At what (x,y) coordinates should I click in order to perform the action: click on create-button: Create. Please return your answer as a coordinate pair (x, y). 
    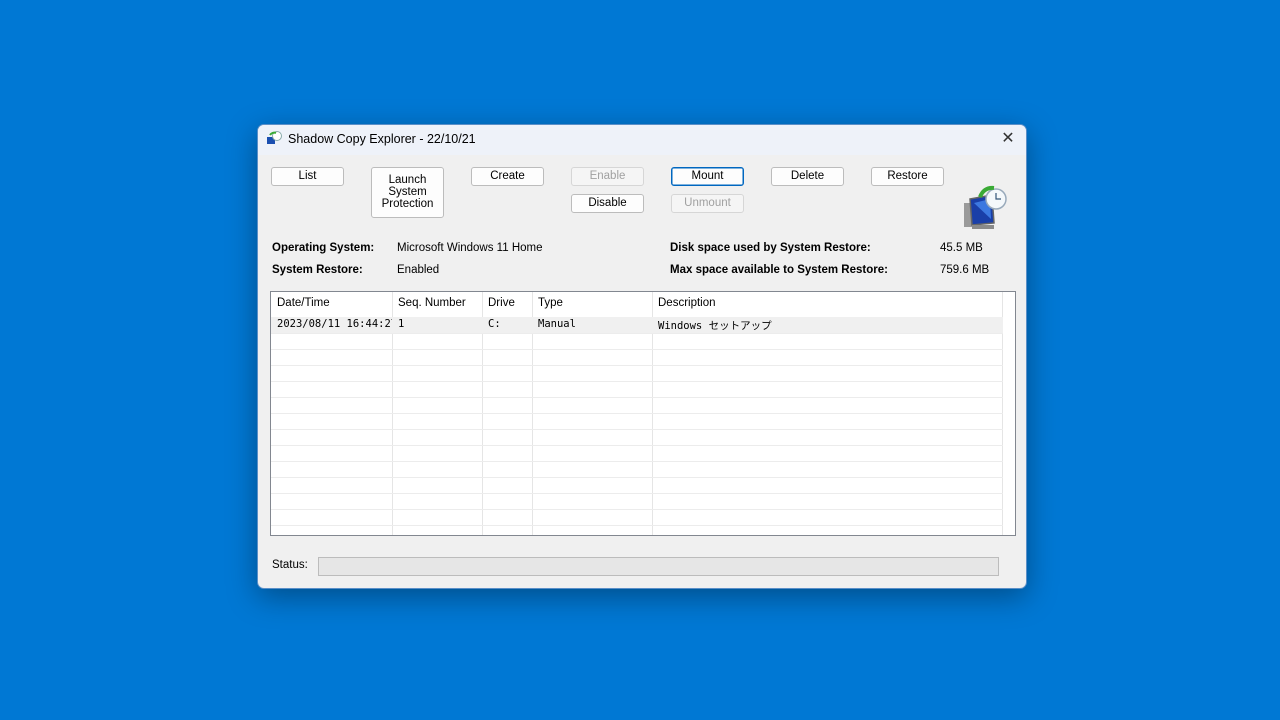
    Looking at the image, I should click on (507, 176).